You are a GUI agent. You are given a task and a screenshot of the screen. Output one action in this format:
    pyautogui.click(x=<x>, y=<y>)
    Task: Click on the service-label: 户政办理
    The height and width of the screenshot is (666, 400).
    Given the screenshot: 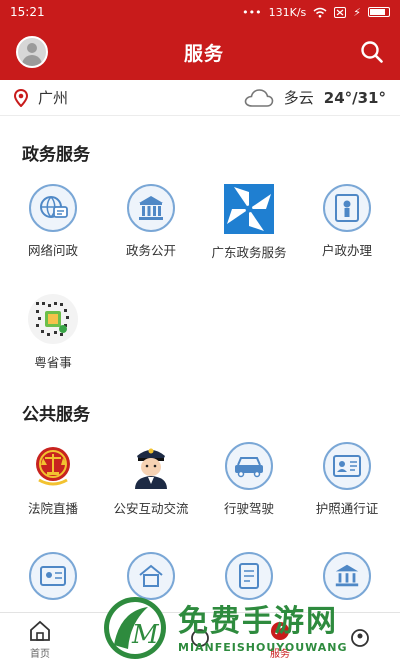 What is the action you would take?
    pyautogui.click(x=346, y=250)
    